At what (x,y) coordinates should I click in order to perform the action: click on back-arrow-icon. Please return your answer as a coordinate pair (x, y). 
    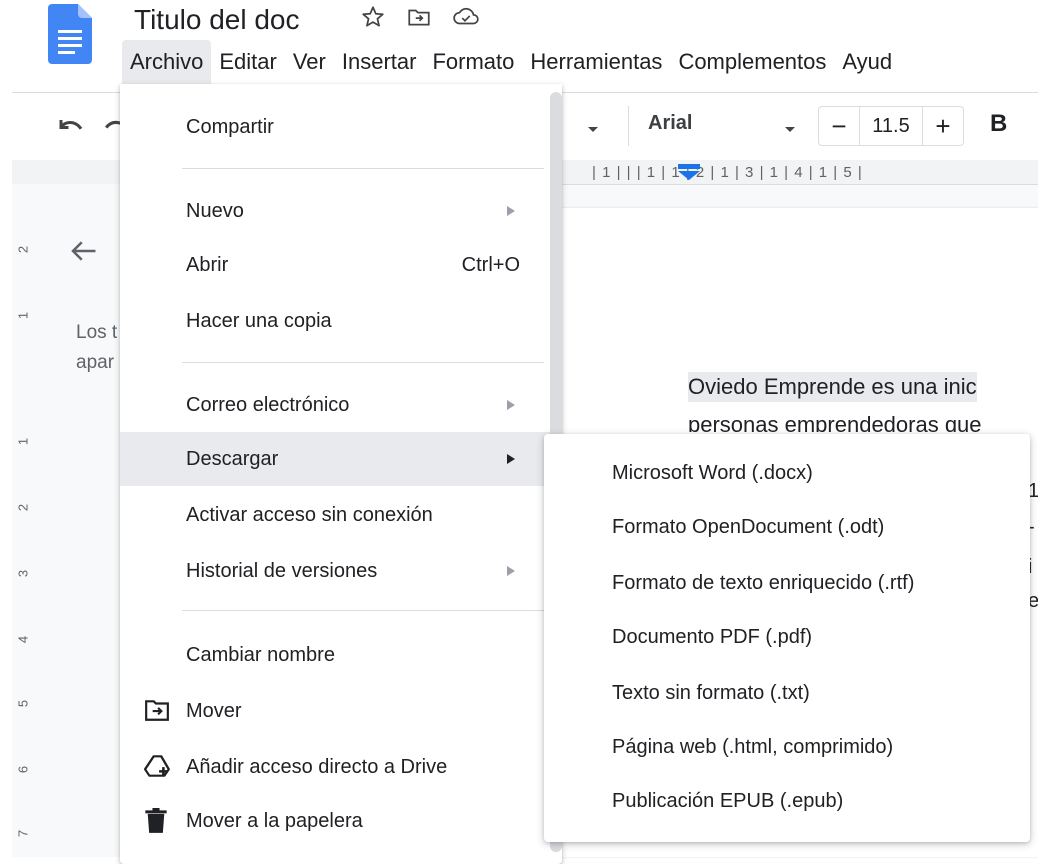
    Looking at the image, I should click on (83, 253).